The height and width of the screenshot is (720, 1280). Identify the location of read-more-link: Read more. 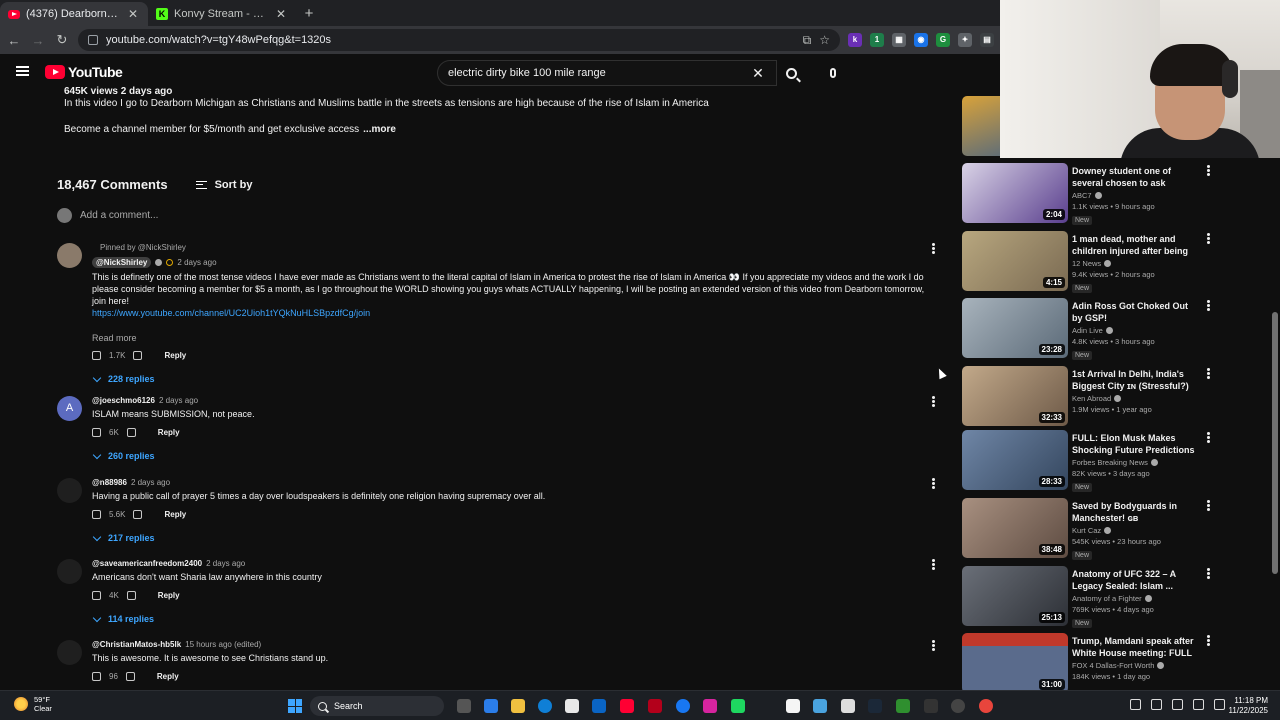
(512, 338).